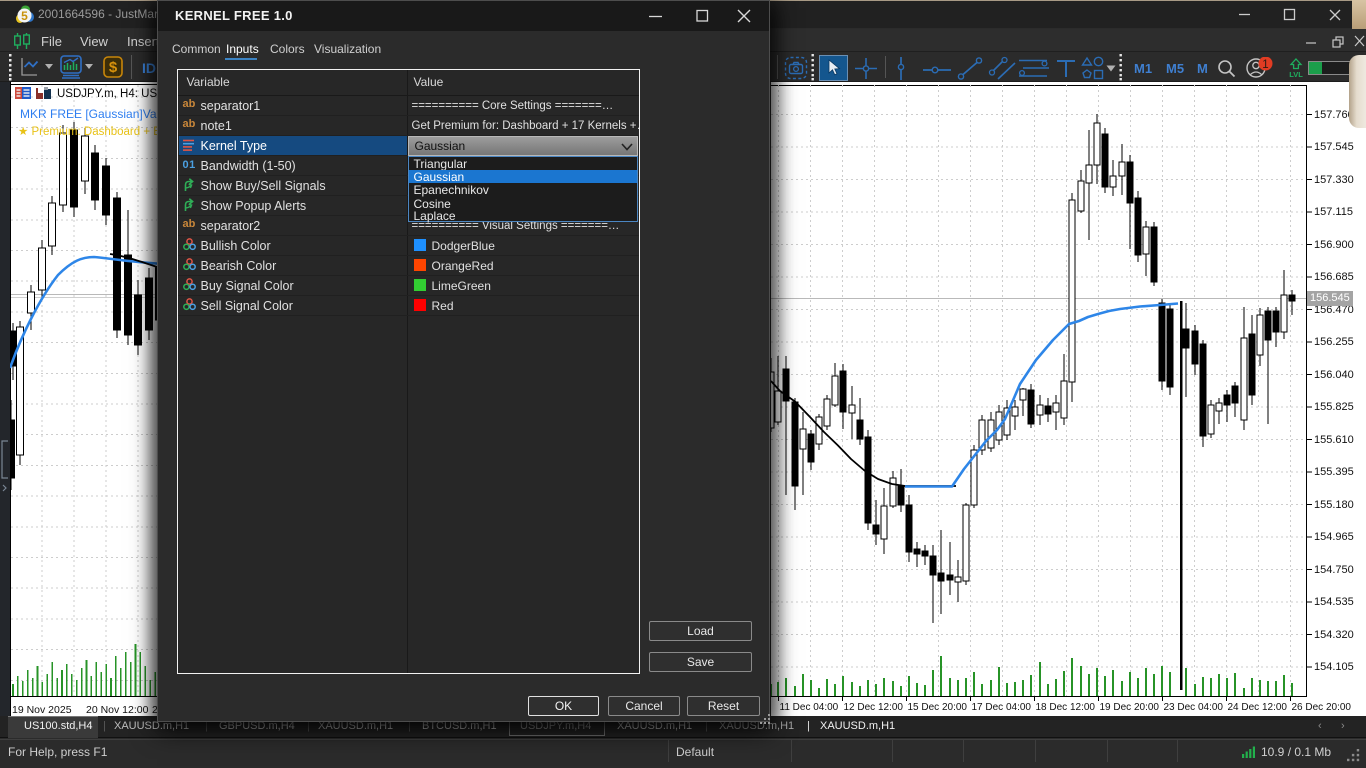  Describe the element at coordinates (24, 16) in the screenshot. I see `svg-text: 5` at that location.